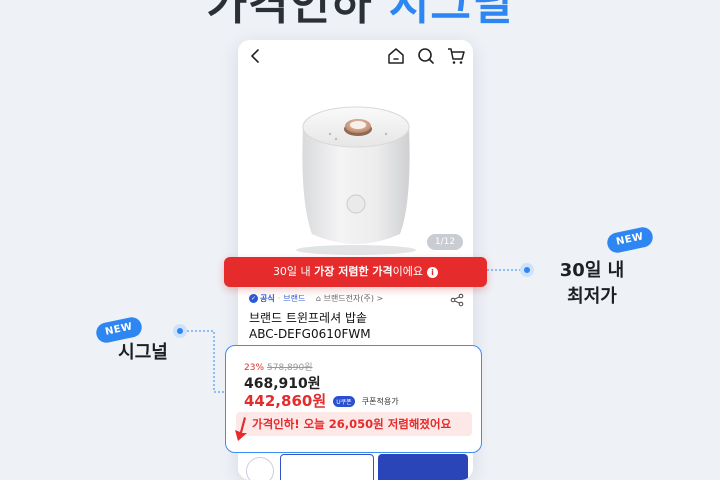 The height and width of the screenshot is (480, 720). I want to click on seller-badges: ✓ 공식 · 브랜드 ⌂ 브랜드전자(주) >, so click(316, 298).